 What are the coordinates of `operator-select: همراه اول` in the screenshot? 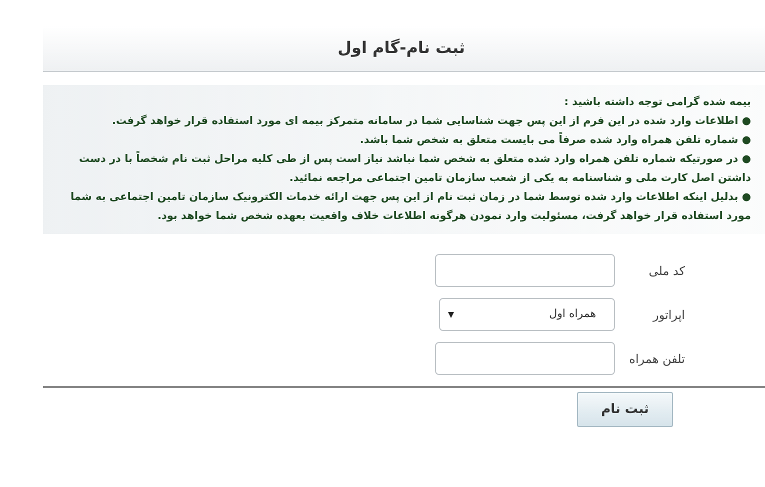 It's located at (527, 314).